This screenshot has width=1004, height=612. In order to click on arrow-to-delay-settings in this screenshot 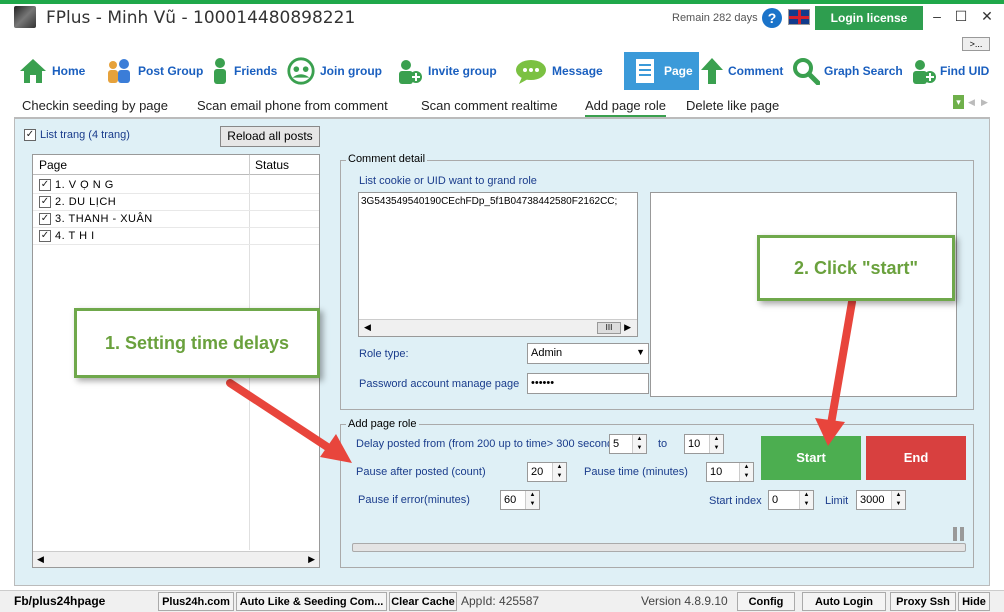, I will do `click(282, 417)`.